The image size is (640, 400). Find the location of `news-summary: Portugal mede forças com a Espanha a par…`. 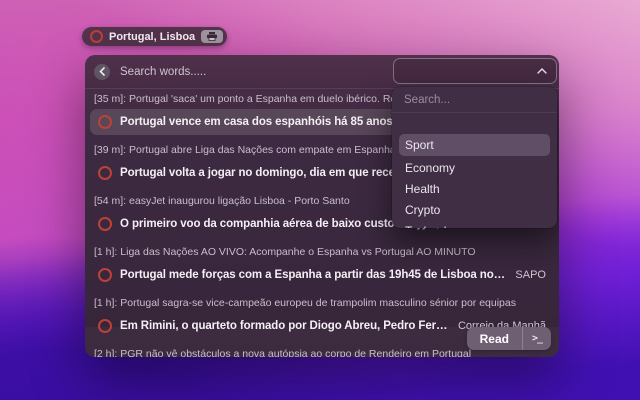

news-summary: Portugal mede forças com a Espanha a par… is located at coordinates (312, 275).